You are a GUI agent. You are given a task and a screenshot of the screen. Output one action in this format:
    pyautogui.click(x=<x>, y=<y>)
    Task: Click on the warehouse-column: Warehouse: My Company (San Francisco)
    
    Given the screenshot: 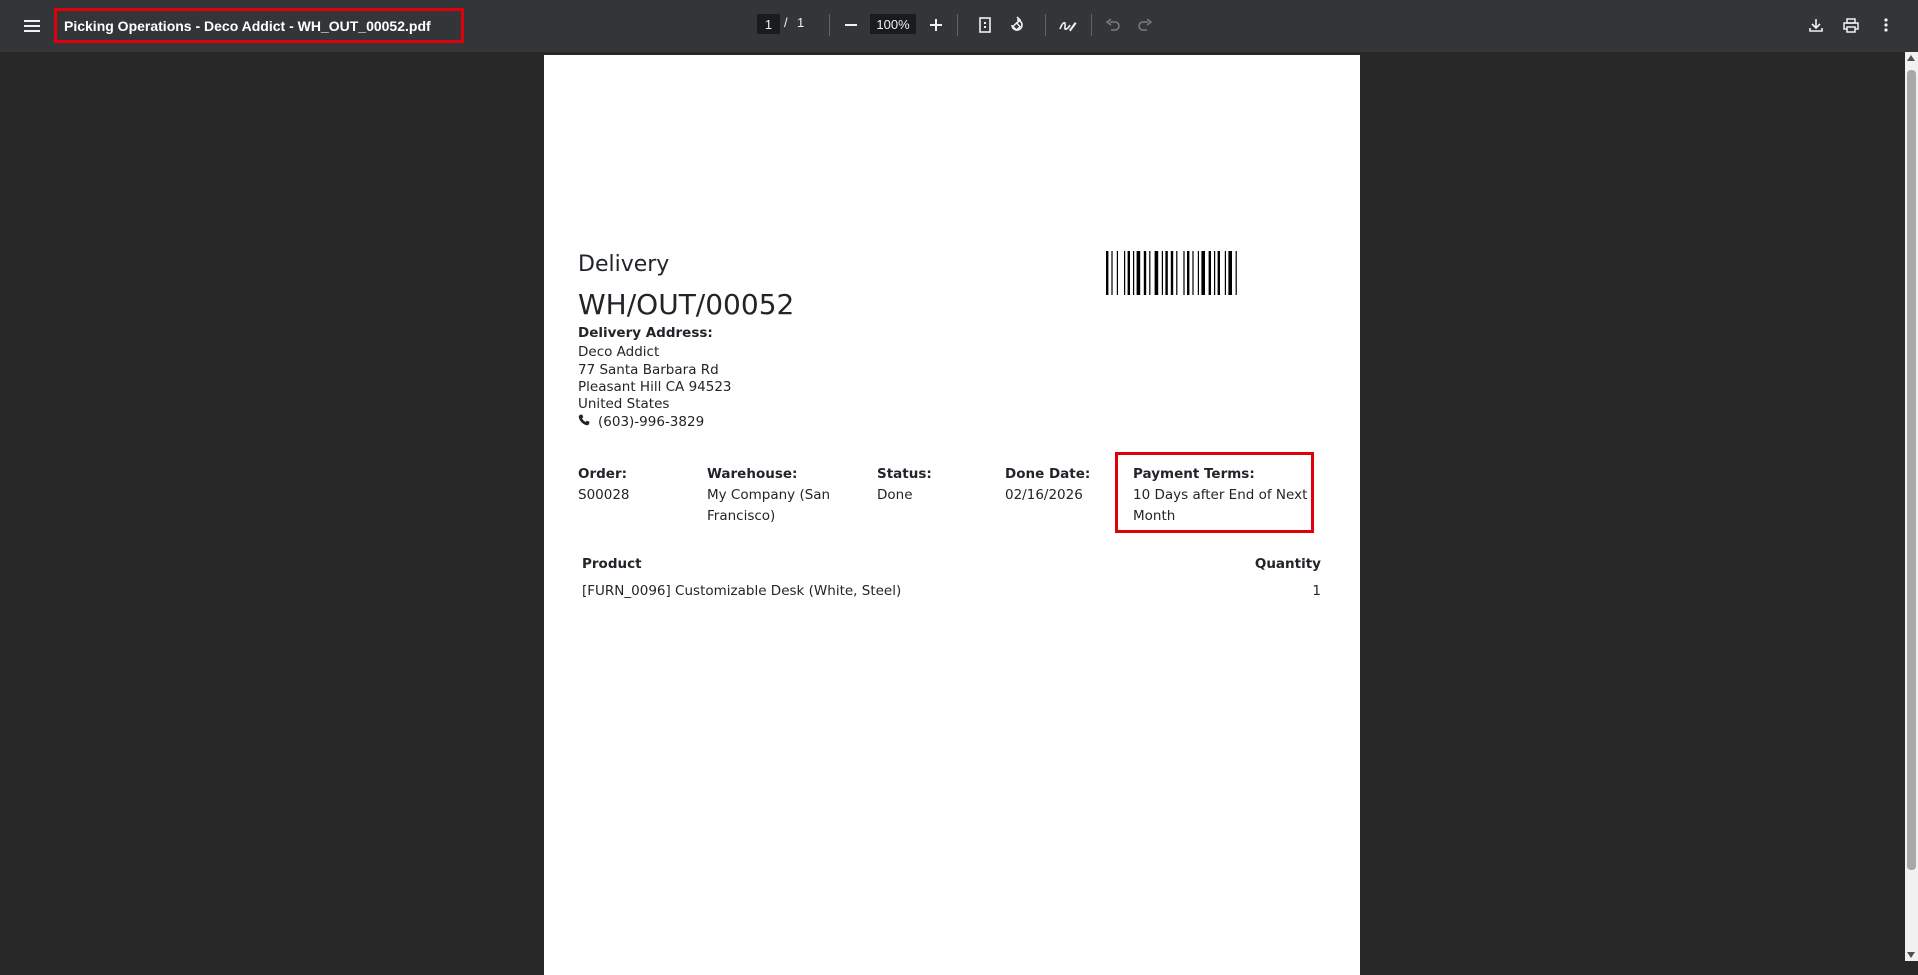 What is the action you would take?
    pyautogui.click(x=768, y=495)
    